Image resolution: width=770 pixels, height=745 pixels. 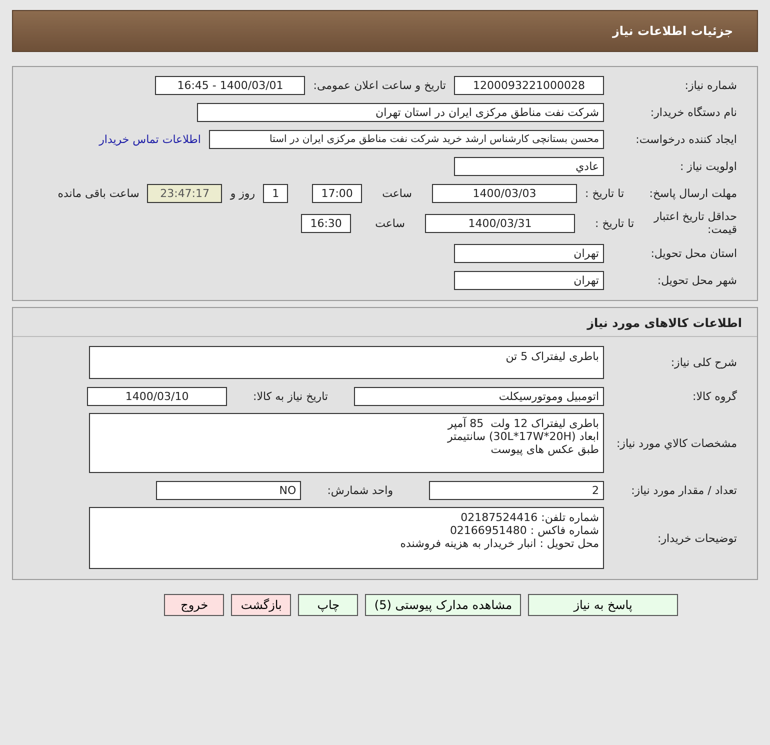 What do you see at coordinates (711, 85) in the screenshot?
I see `field-label: شماره نیاز:` at bounding box center [711, 85].